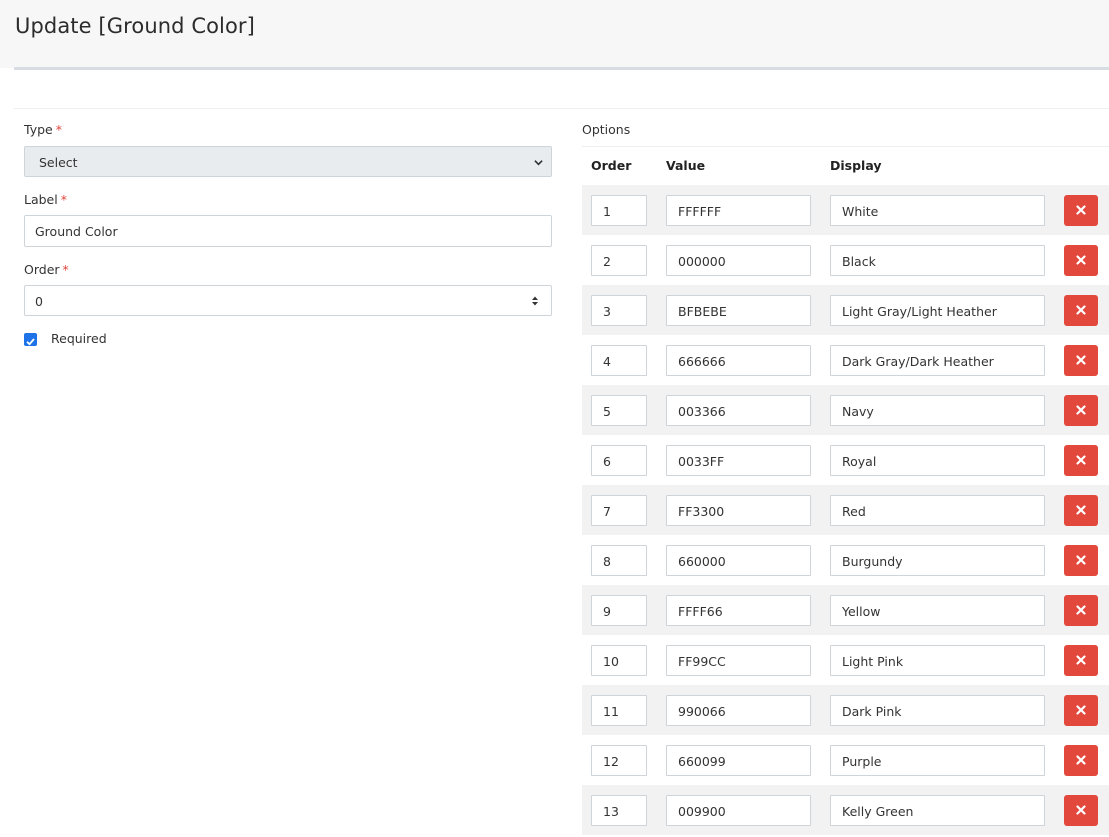  Describe the element at coordinates (288, 300) in the screenshot. I see `order-input: 0` at that location.